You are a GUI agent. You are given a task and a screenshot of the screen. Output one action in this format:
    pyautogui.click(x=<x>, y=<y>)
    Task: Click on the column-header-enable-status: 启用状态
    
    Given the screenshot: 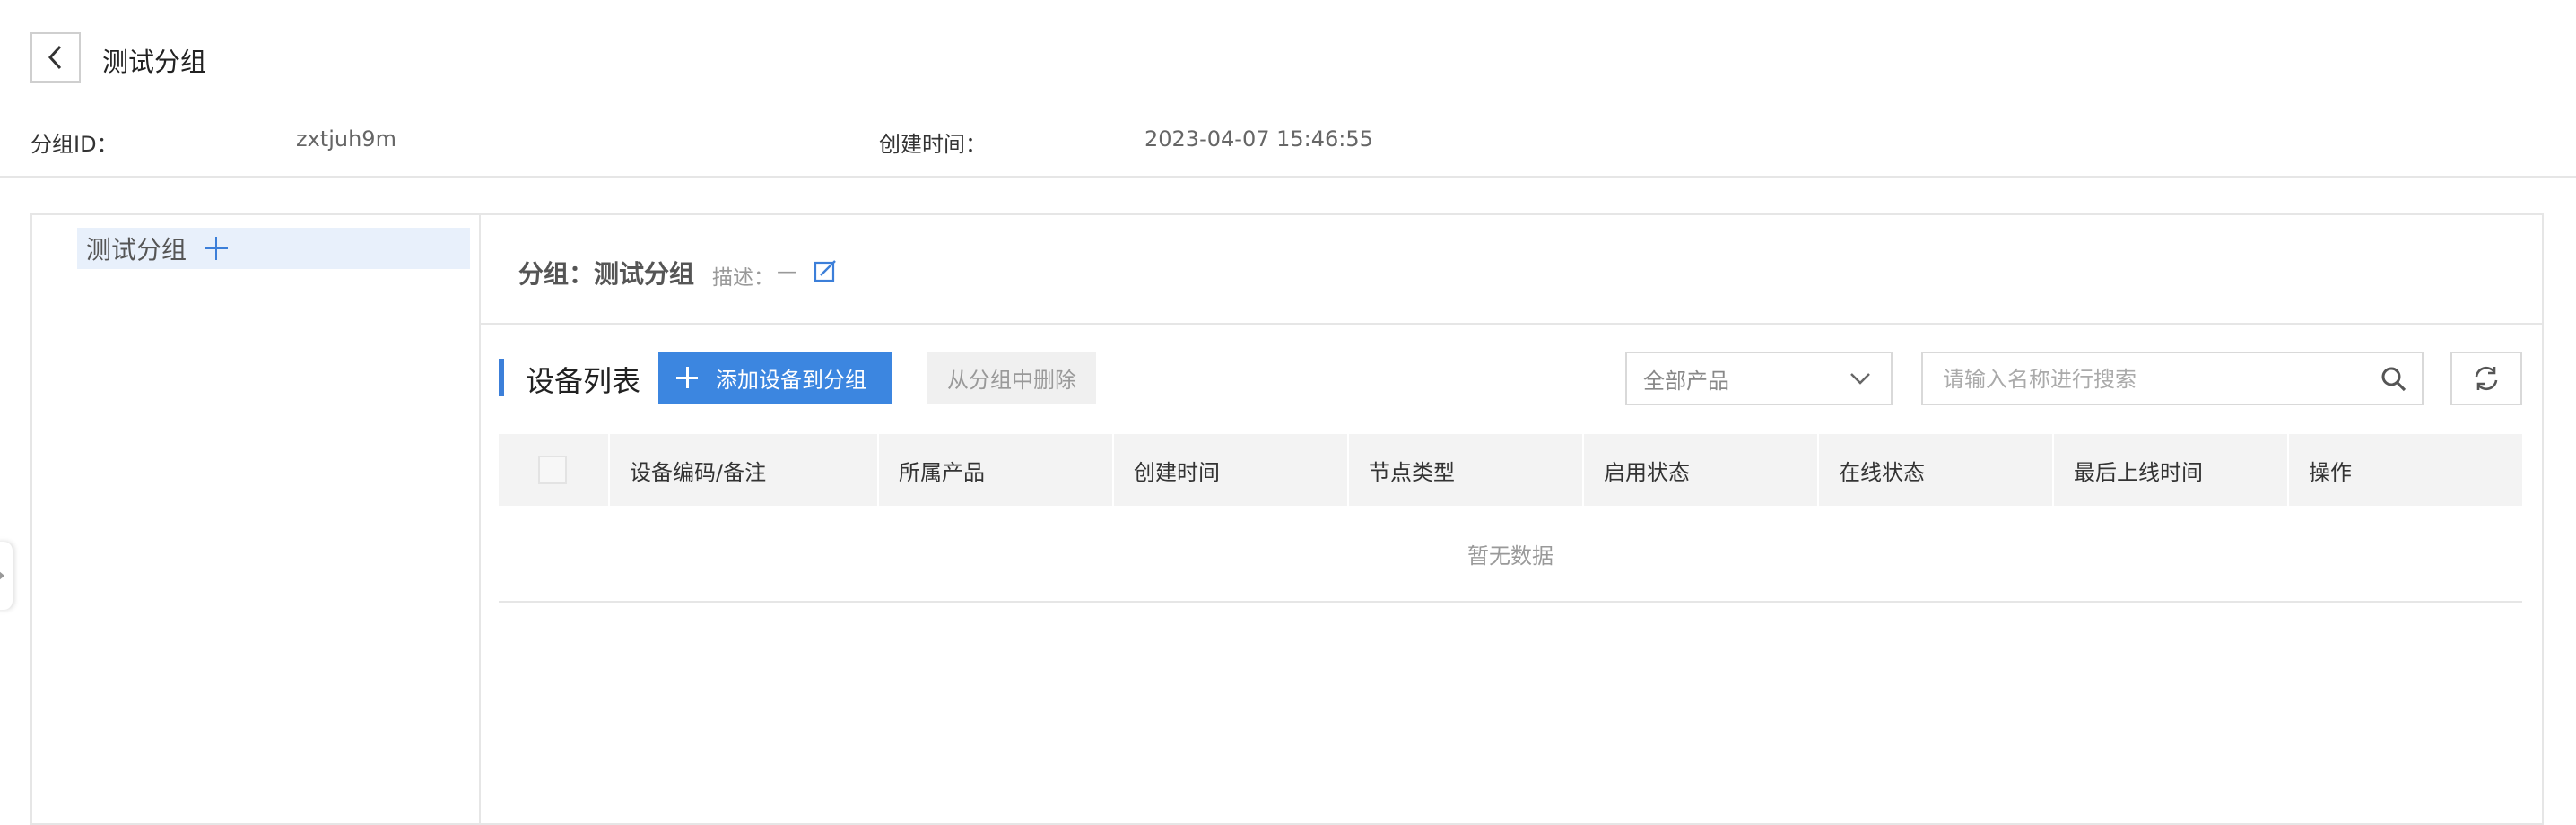 What is the action you would take?
    pyautogui.click(x=1699, y=470)
    